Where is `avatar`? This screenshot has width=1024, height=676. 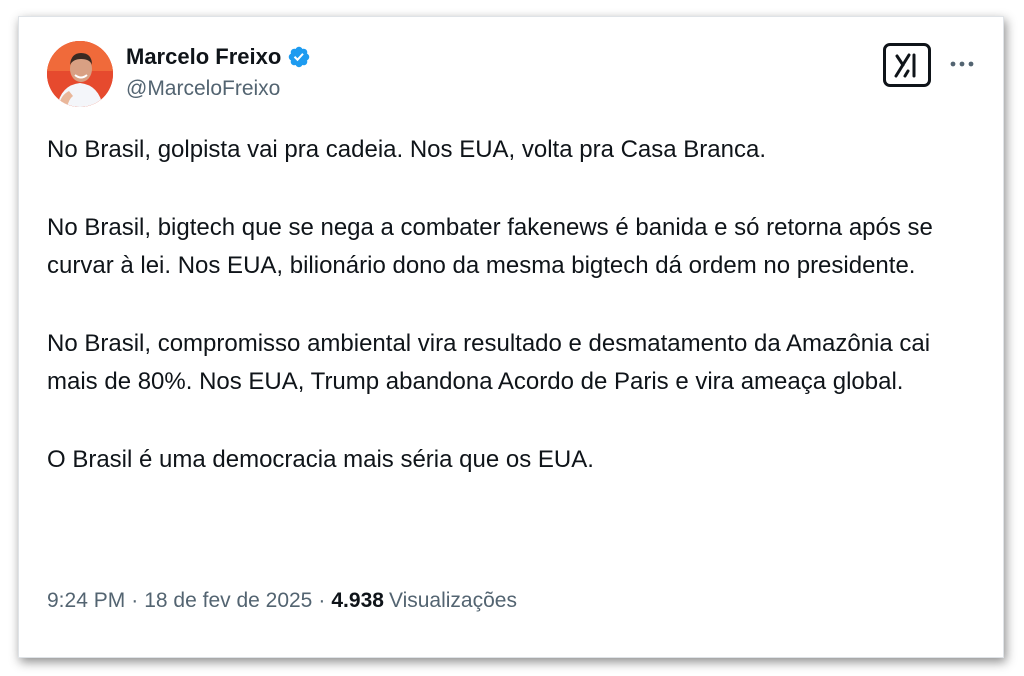 avatar is located at coordinates (80, 74).